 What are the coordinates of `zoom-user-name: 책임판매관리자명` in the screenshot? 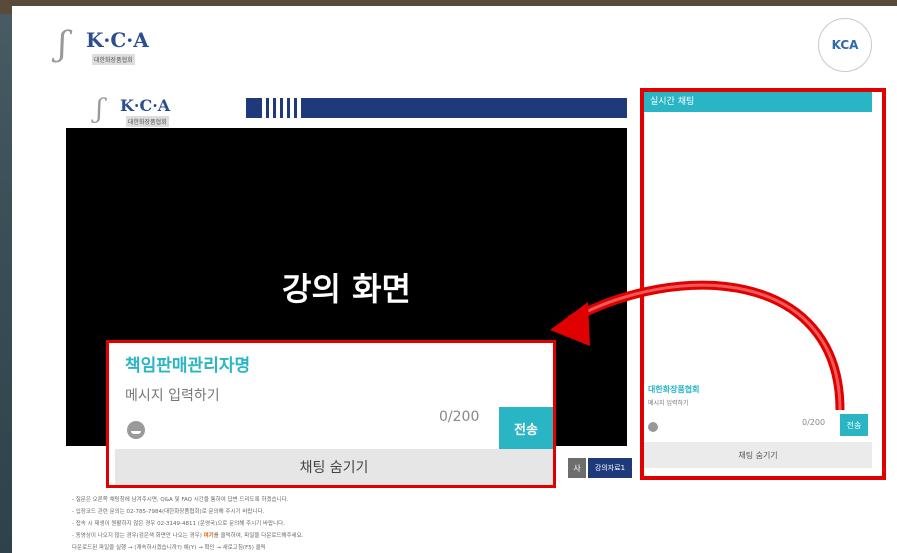 It's located at (188, 366).